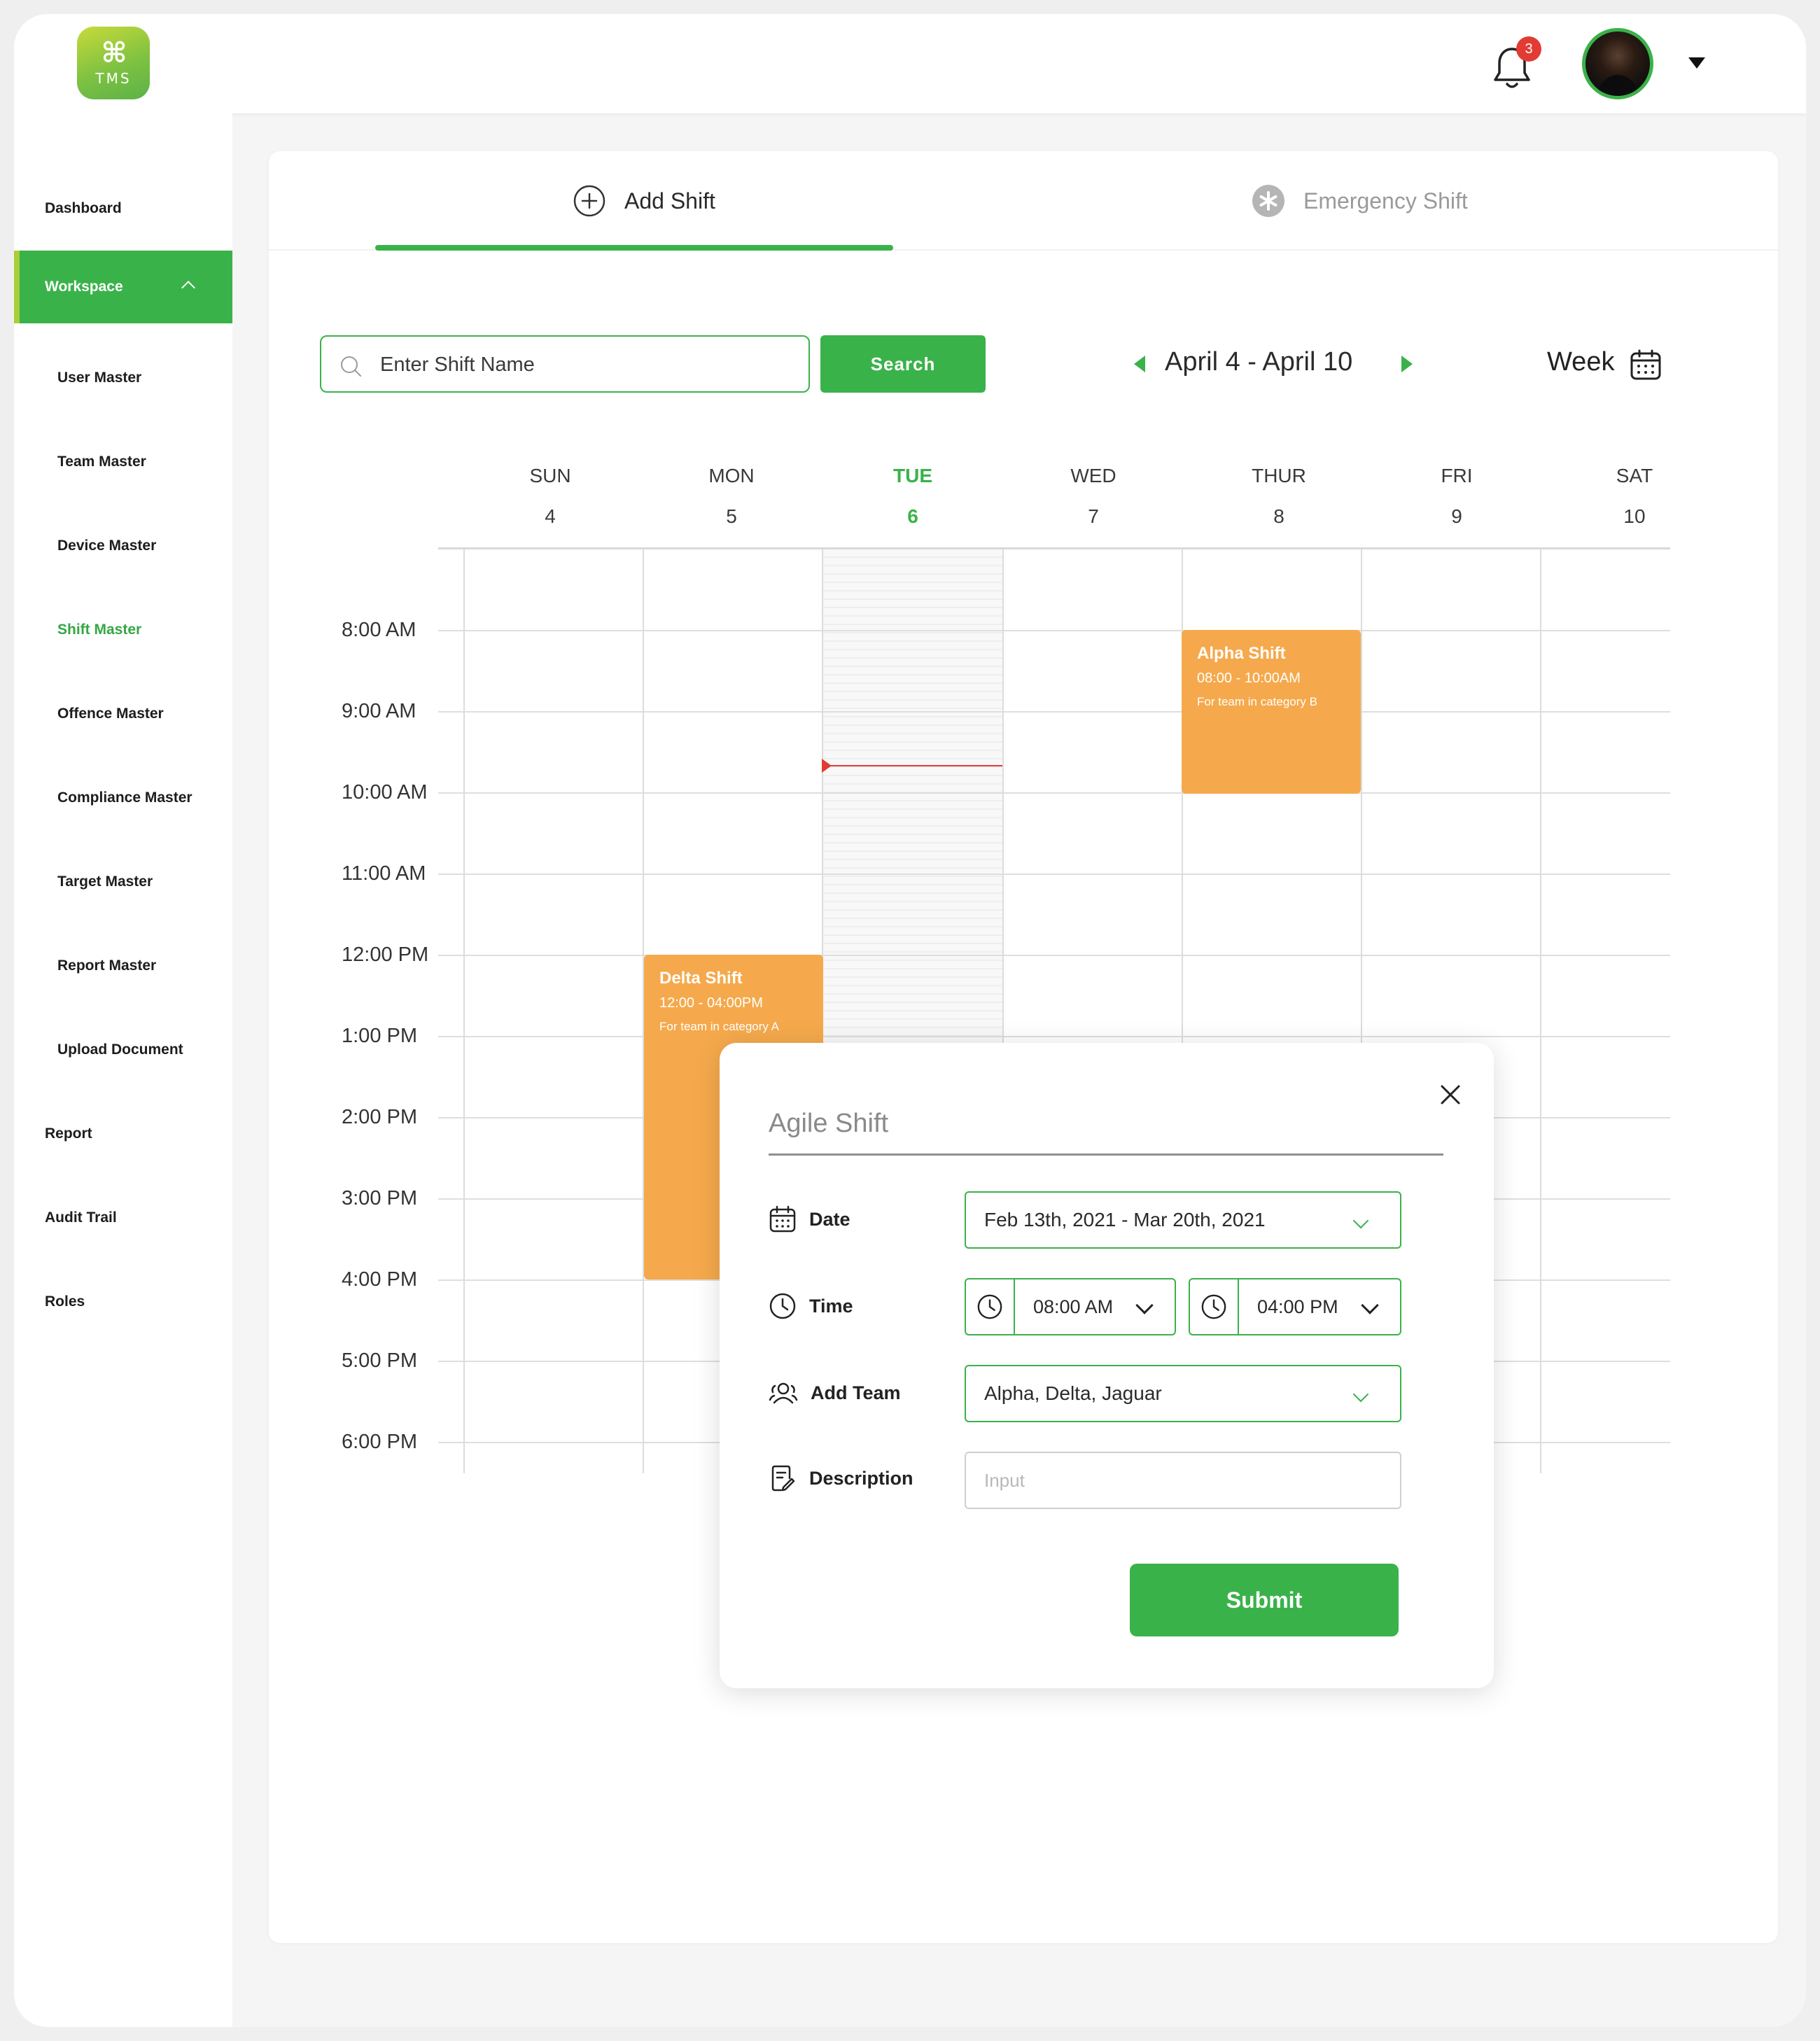  I want to click on sidebar-item-team-master: Team Master, so click(123, 462).